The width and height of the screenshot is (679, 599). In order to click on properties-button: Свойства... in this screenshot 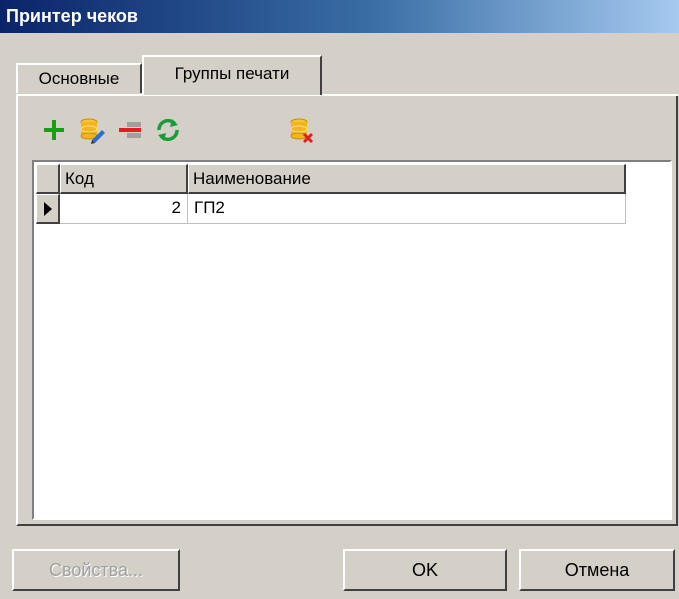, I will do `click(96, 570)`.